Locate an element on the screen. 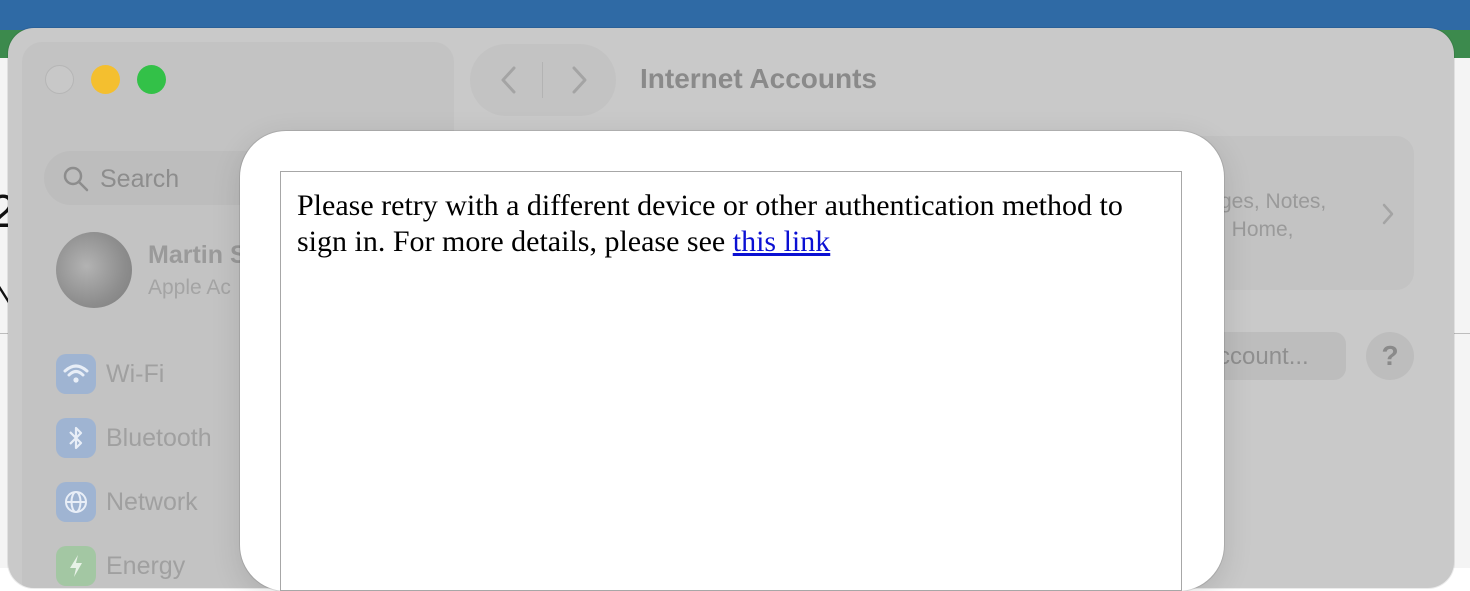 The width and height of the screenshot is (1470, 591). avatar is located at coordinates (94, 270).